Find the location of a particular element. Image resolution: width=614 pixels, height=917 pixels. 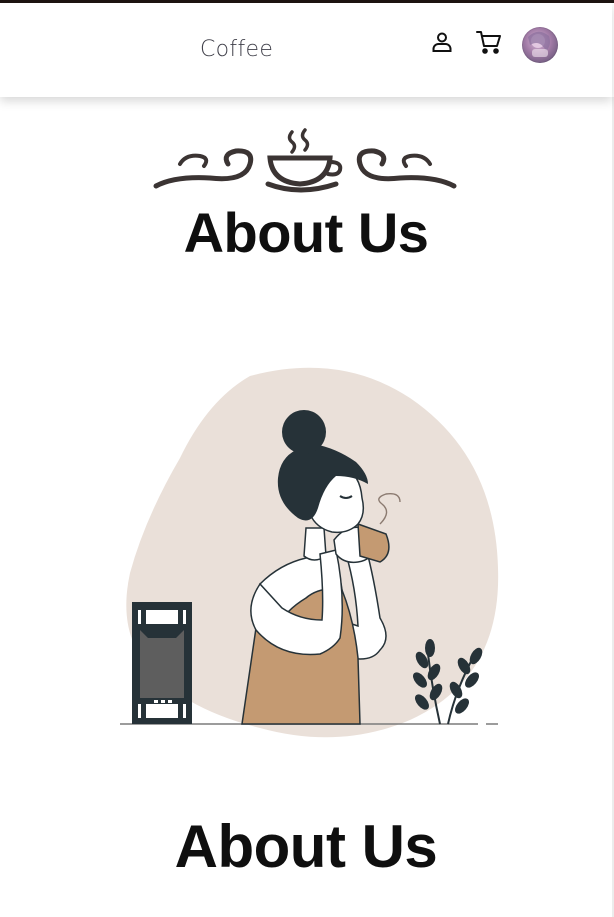

coffee-grinder-illustration is located at coordinates (162, 663).